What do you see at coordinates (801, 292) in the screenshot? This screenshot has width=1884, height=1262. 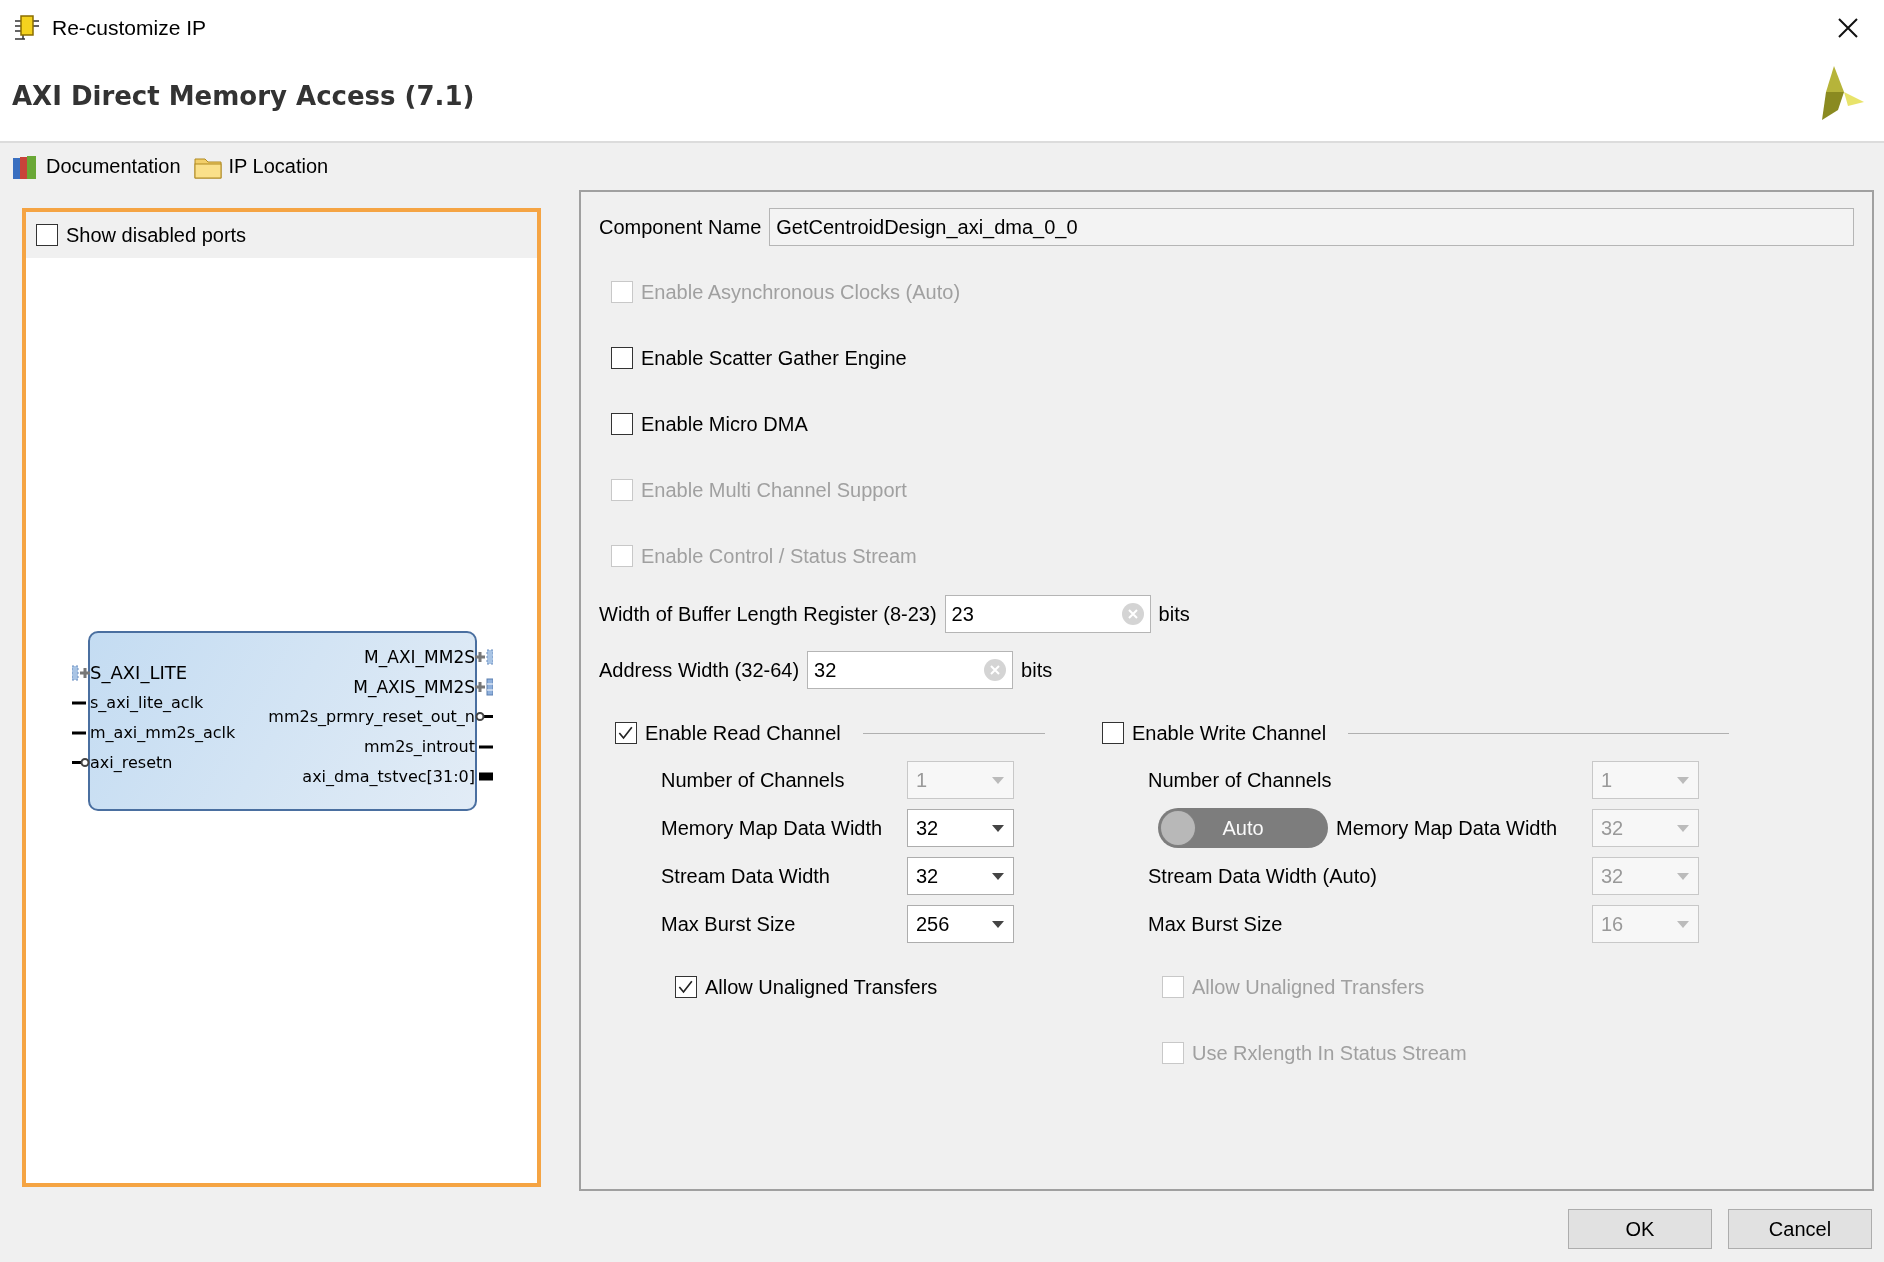 I see `checkbox-label: Enable Asynchronous Clocks (Auto)` at bounding box center [801, 292].